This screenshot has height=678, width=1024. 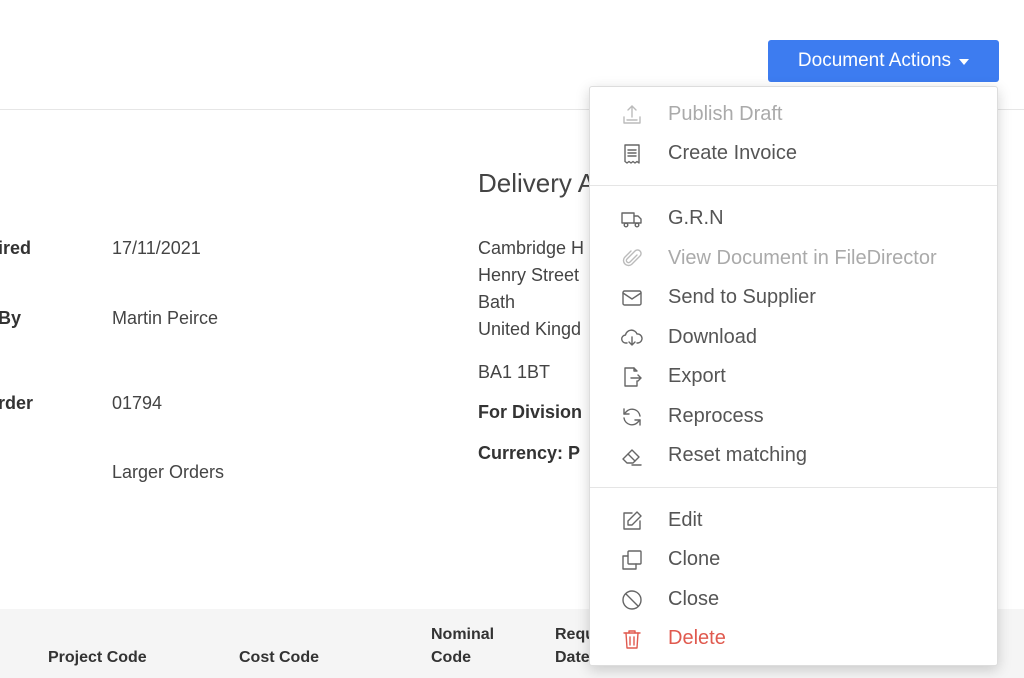 I want to click on menu-item-label: Publish Draft, so click(x=725, y=114).